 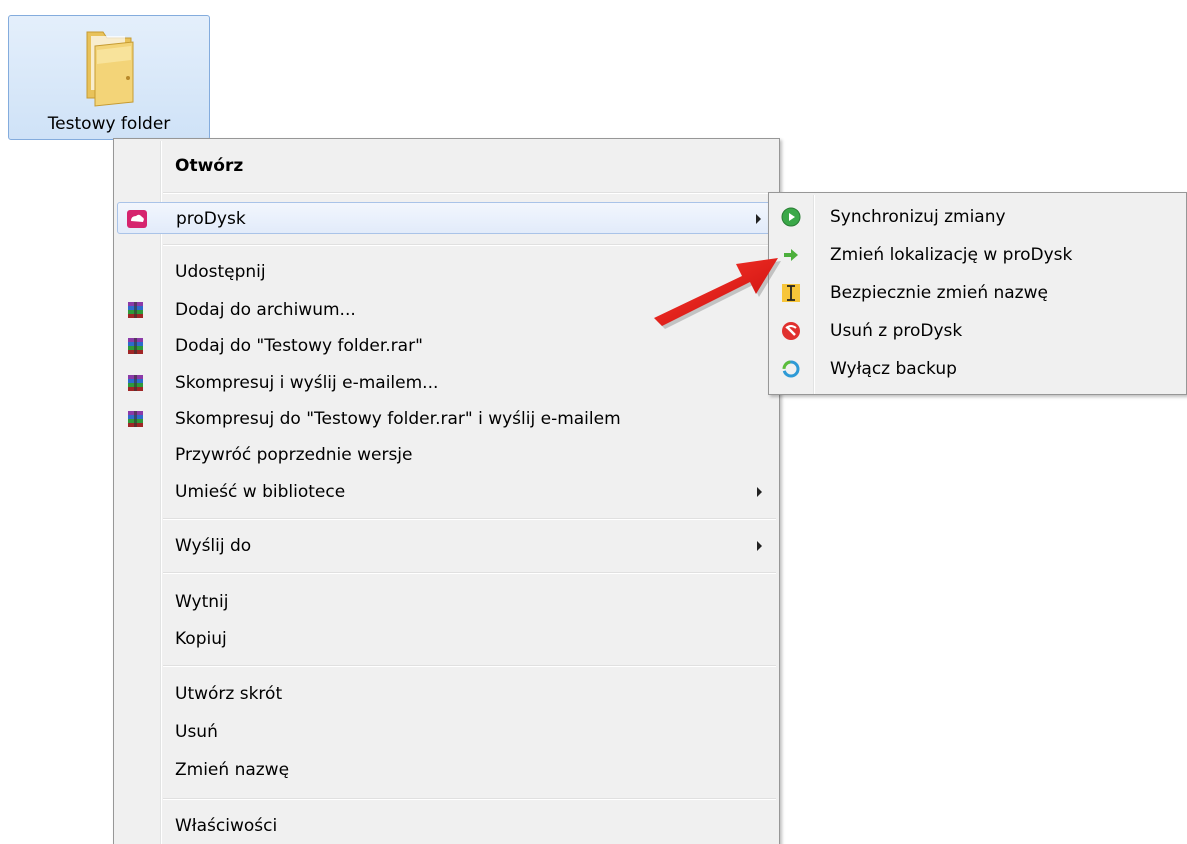 I want to click on annotation-arrow-icon, so click(x=717, y=293).